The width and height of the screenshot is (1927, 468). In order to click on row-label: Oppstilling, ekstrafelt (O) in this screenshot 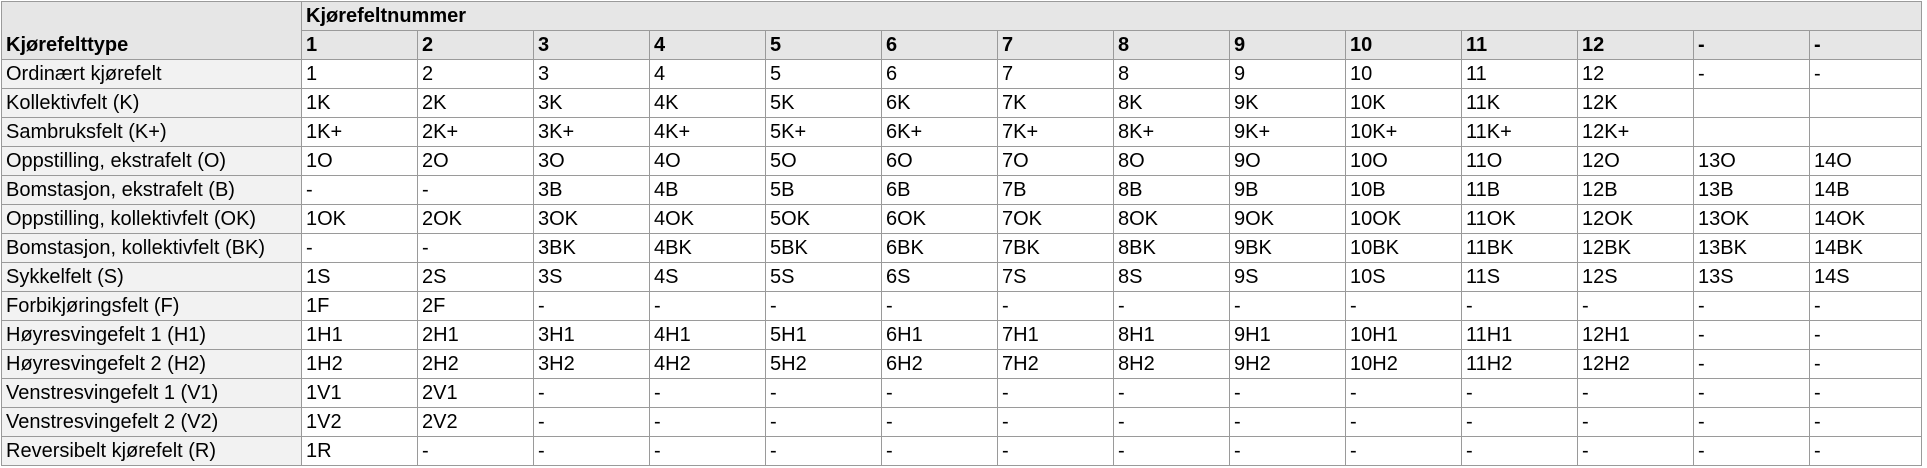, I will do `click(151, 161)`.